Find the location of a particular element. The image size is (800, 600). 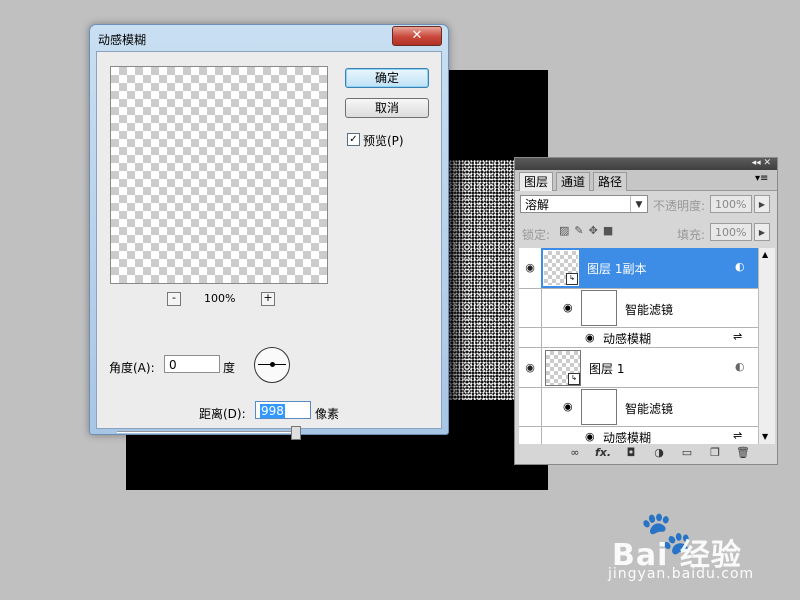

dialog-title: 动感模糊 is located at coordinates (122, 40).